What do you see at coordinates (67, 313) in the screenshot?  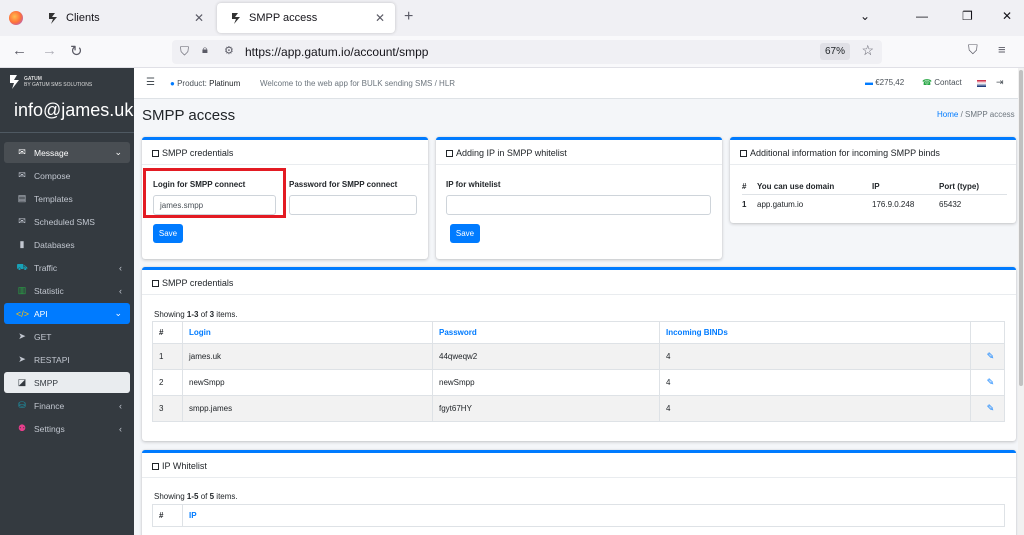 I see `sidebar-item-api: </> API ⌄` at bounding box center [67, 313].